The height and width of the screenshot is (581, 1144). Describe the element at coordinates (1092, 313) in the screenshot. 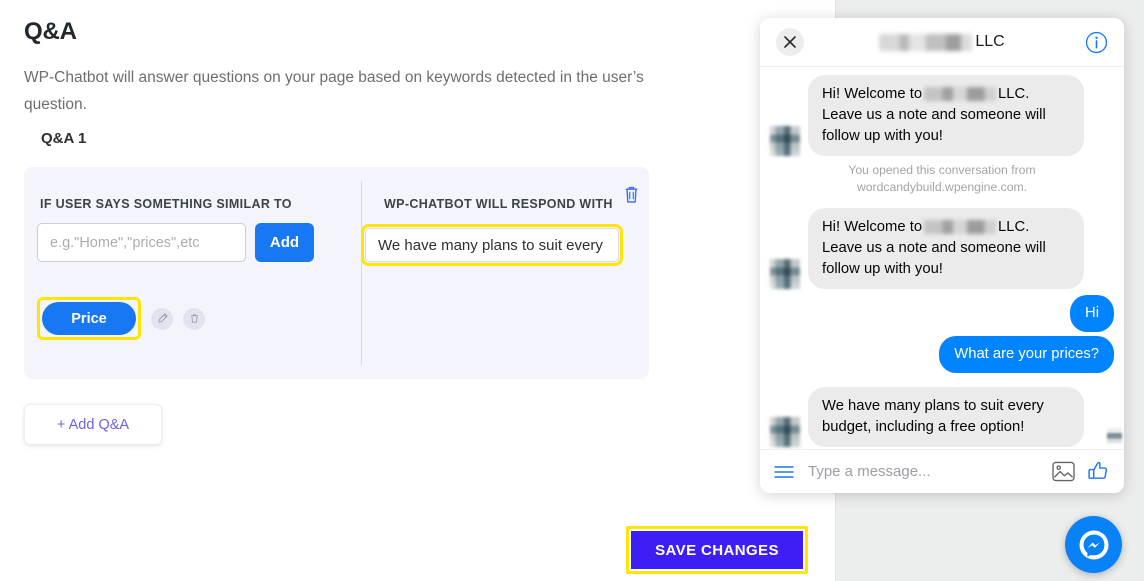

I see `message-bubble: Hi` at that location.